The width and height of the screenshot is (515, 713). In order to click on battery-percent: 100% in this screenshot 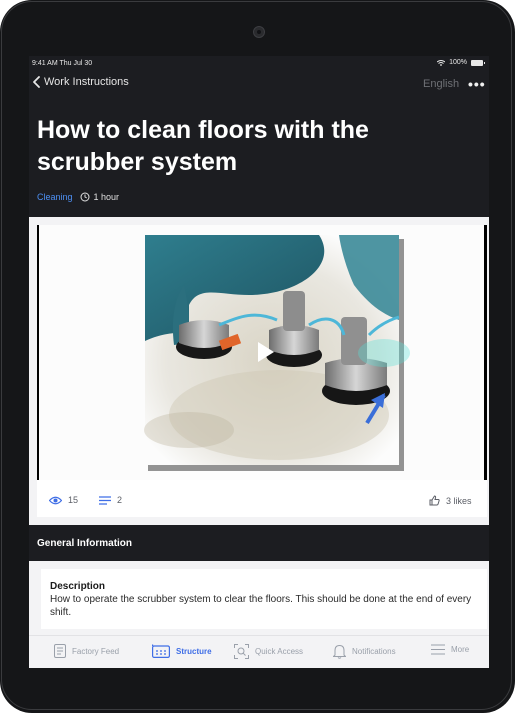, I will do `click(458, 62)`.